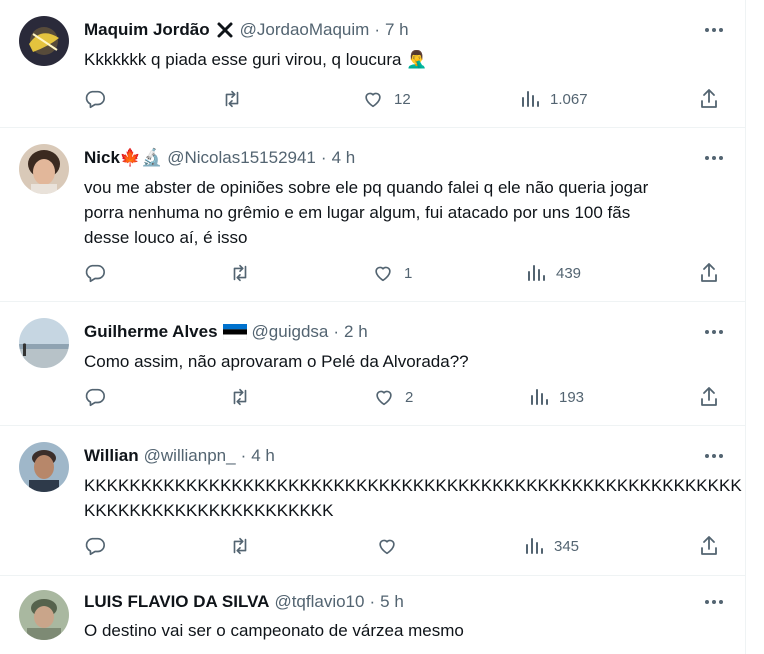 The image size is (764, 654). Describe the element at coordinates (553, 273) in the screenshot. I see `views-button: 439` at that location.